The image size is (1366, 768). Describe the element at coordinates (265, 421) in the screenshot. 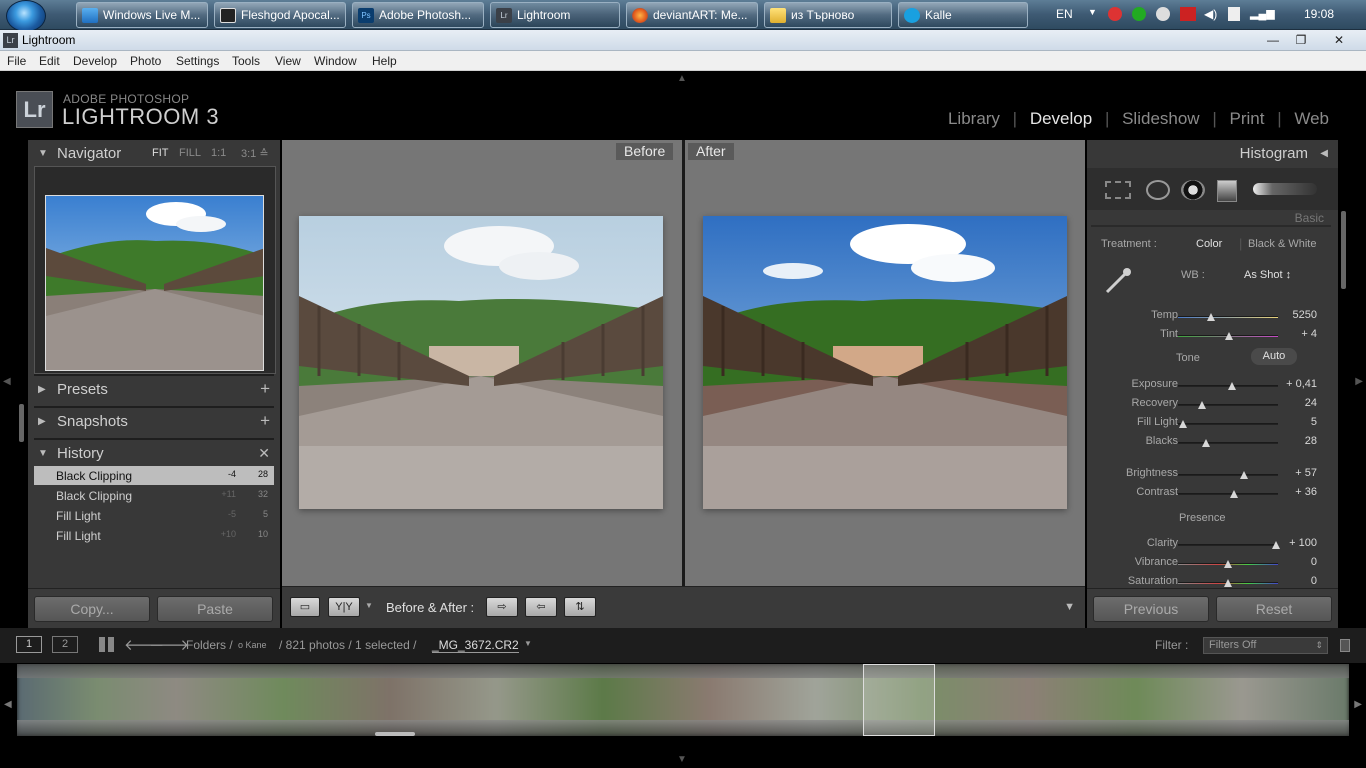

I see `add-snapshot-icon: +` at that location.